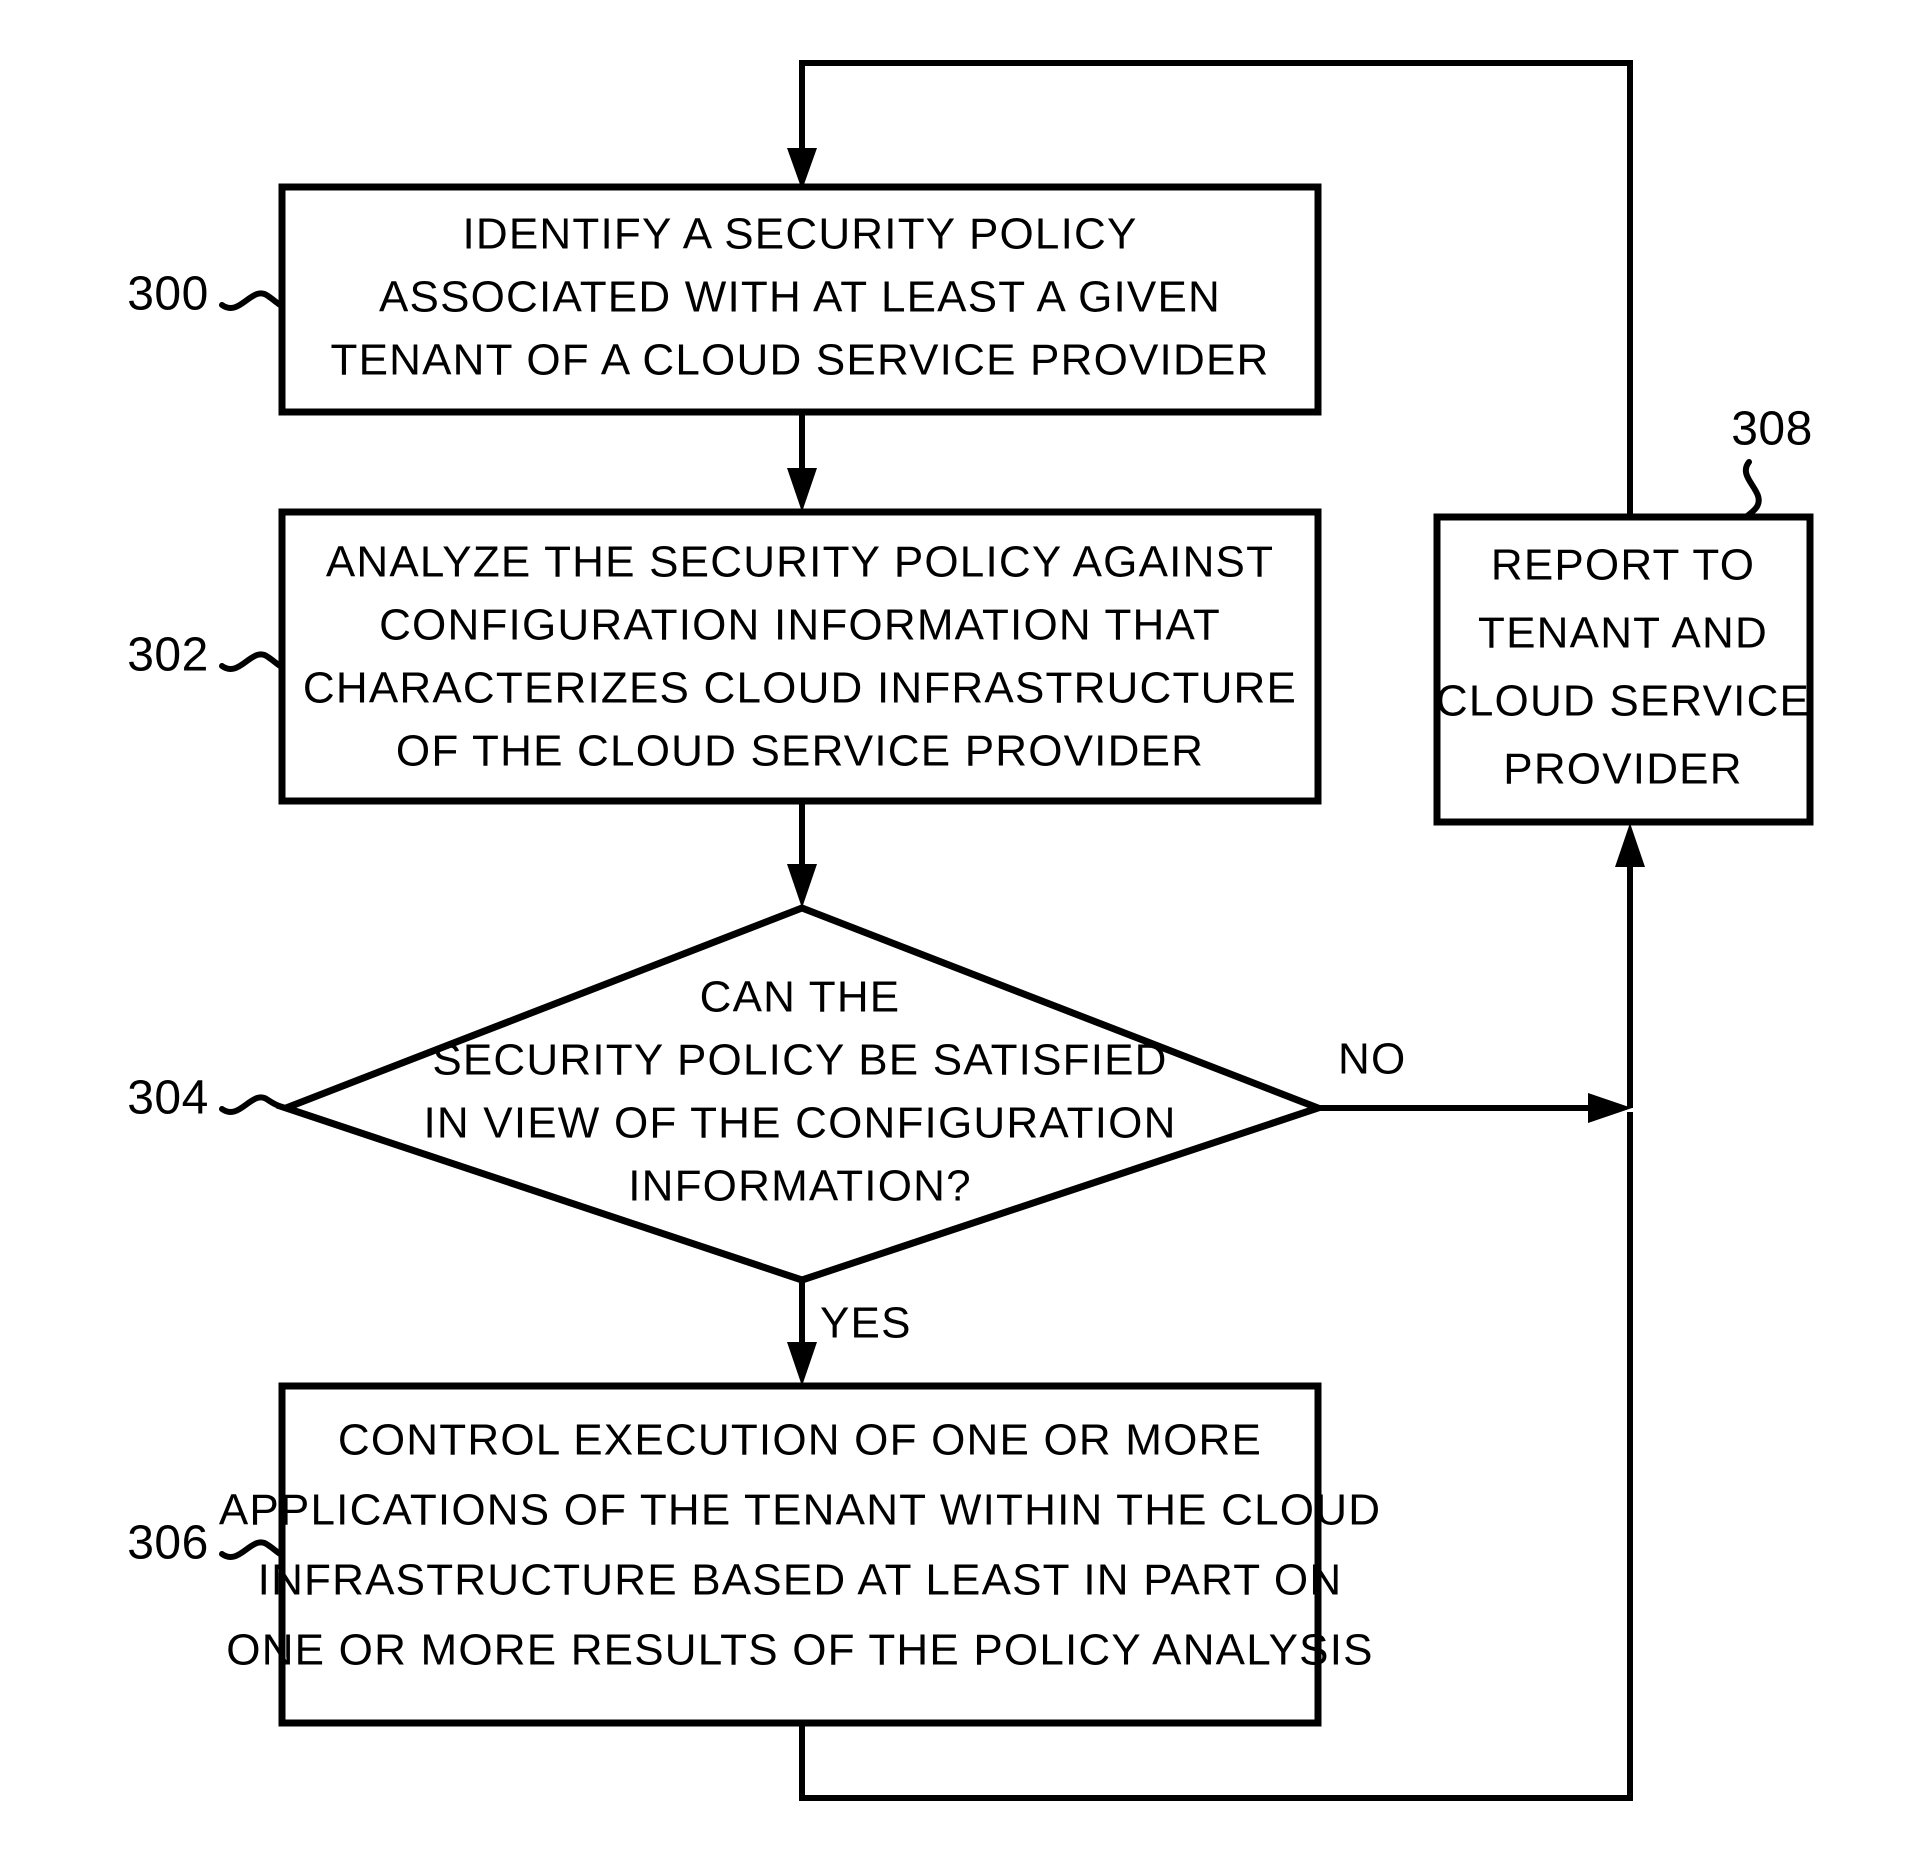  Describe the element at coordinates (800, 997) in the screenshot. I see `step-304-line-1: CAN THE` at that location.